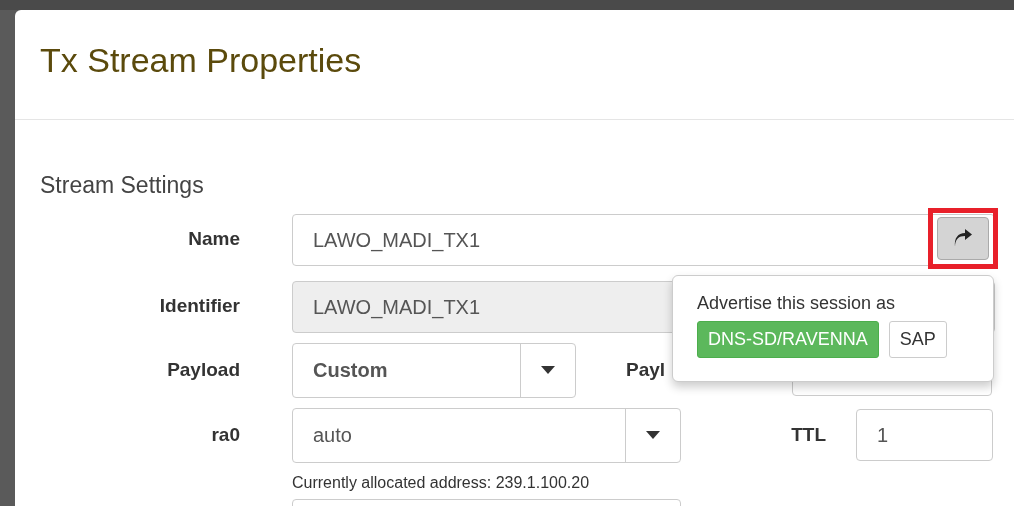 This screenshot has height=506, width=1014. What do you see at coordinates (350, 371) in the screenshot?
I see `select-value: Custom` at bounding box center [350, 371].